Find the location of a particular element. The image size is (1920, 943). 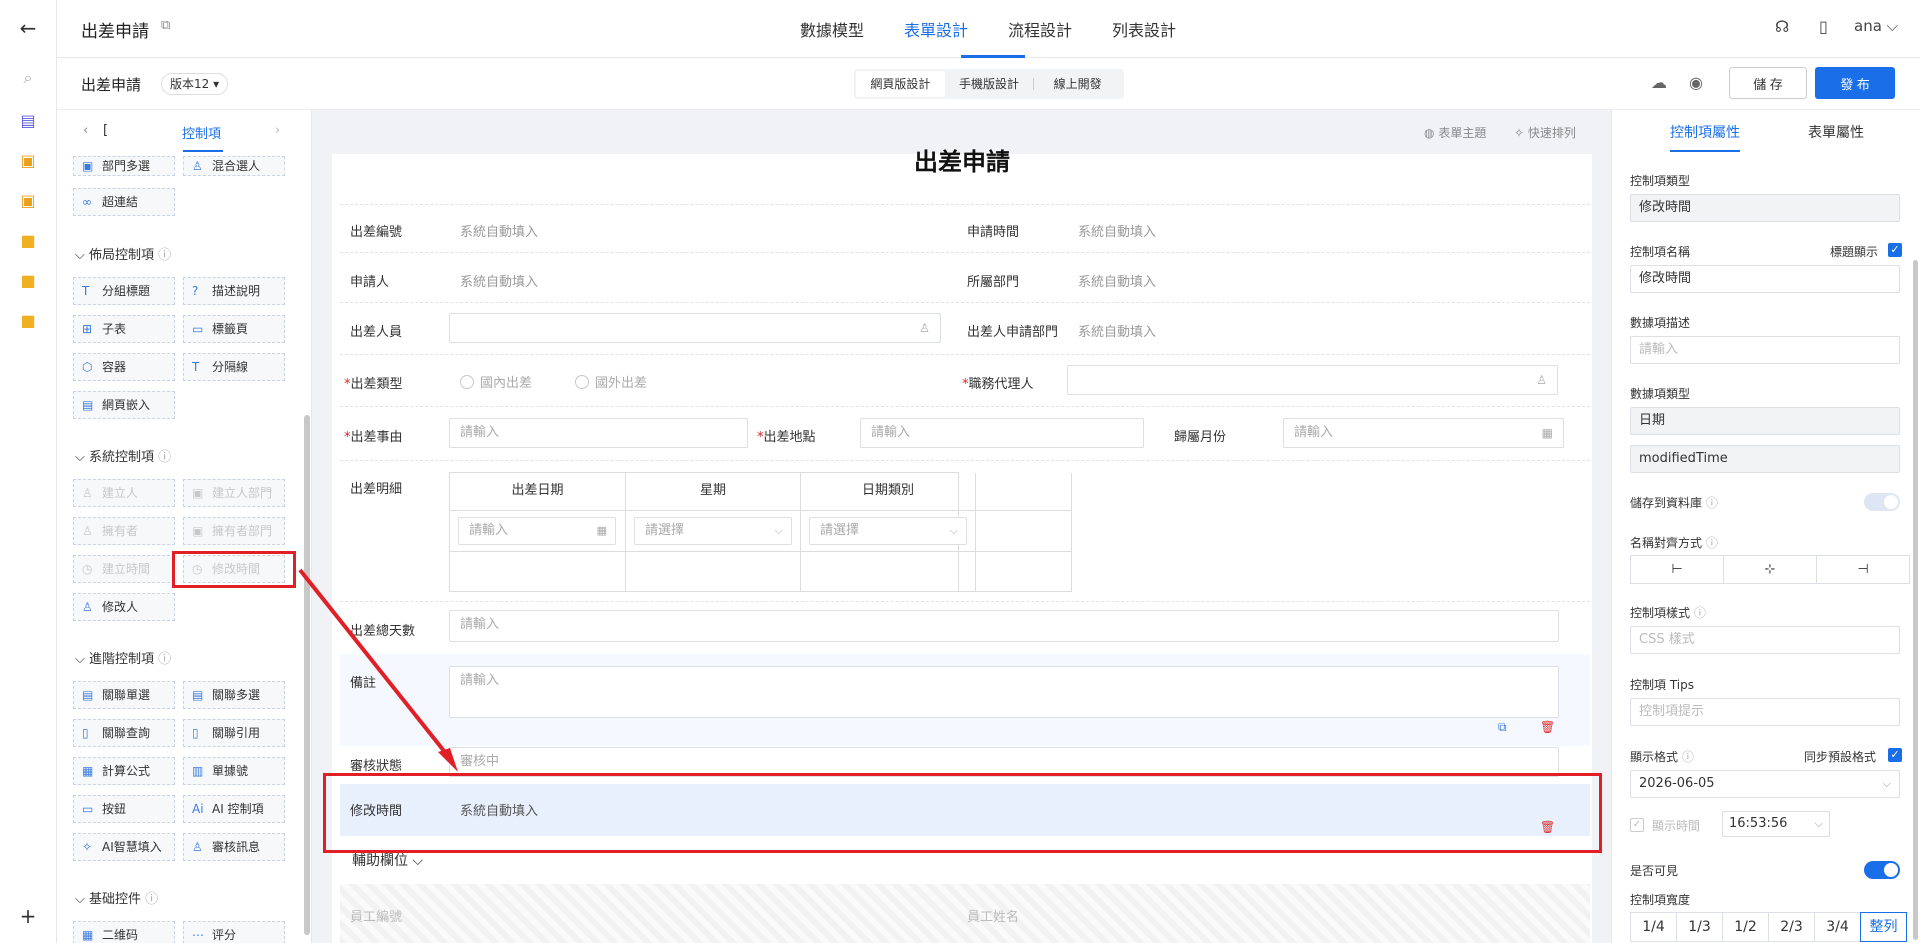

radio-domestic: 國內出差 is located at coordinates (496, 381).